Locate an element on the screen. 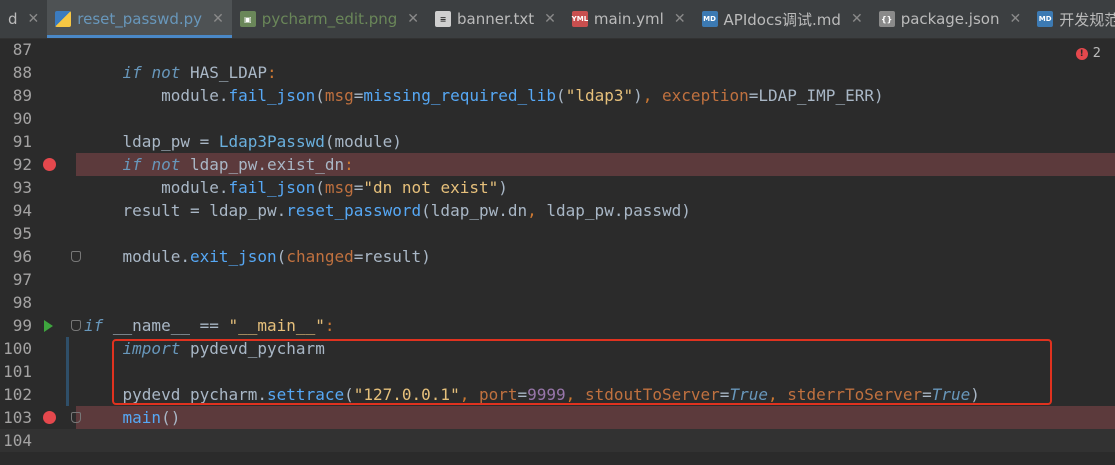 The width and height of the screenshot is (1115, 465). code-line: 93 module.fail_json(msg="dn not exist") is located at coordinates (557, 187).